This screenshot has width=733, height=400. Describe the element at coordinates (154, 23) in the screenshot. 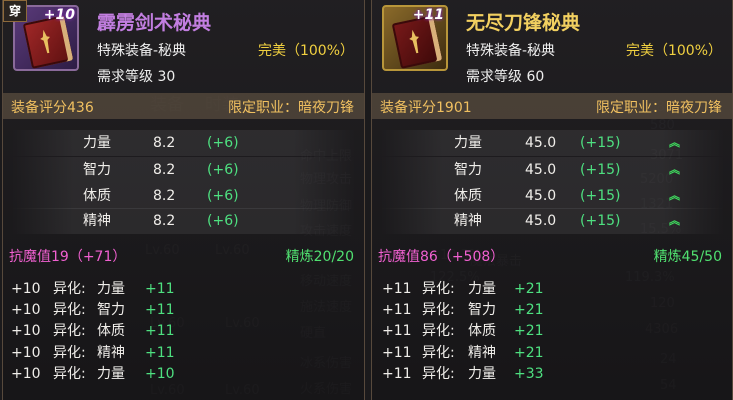

I see `item-name: 霹雳剑术秘典` at that location.